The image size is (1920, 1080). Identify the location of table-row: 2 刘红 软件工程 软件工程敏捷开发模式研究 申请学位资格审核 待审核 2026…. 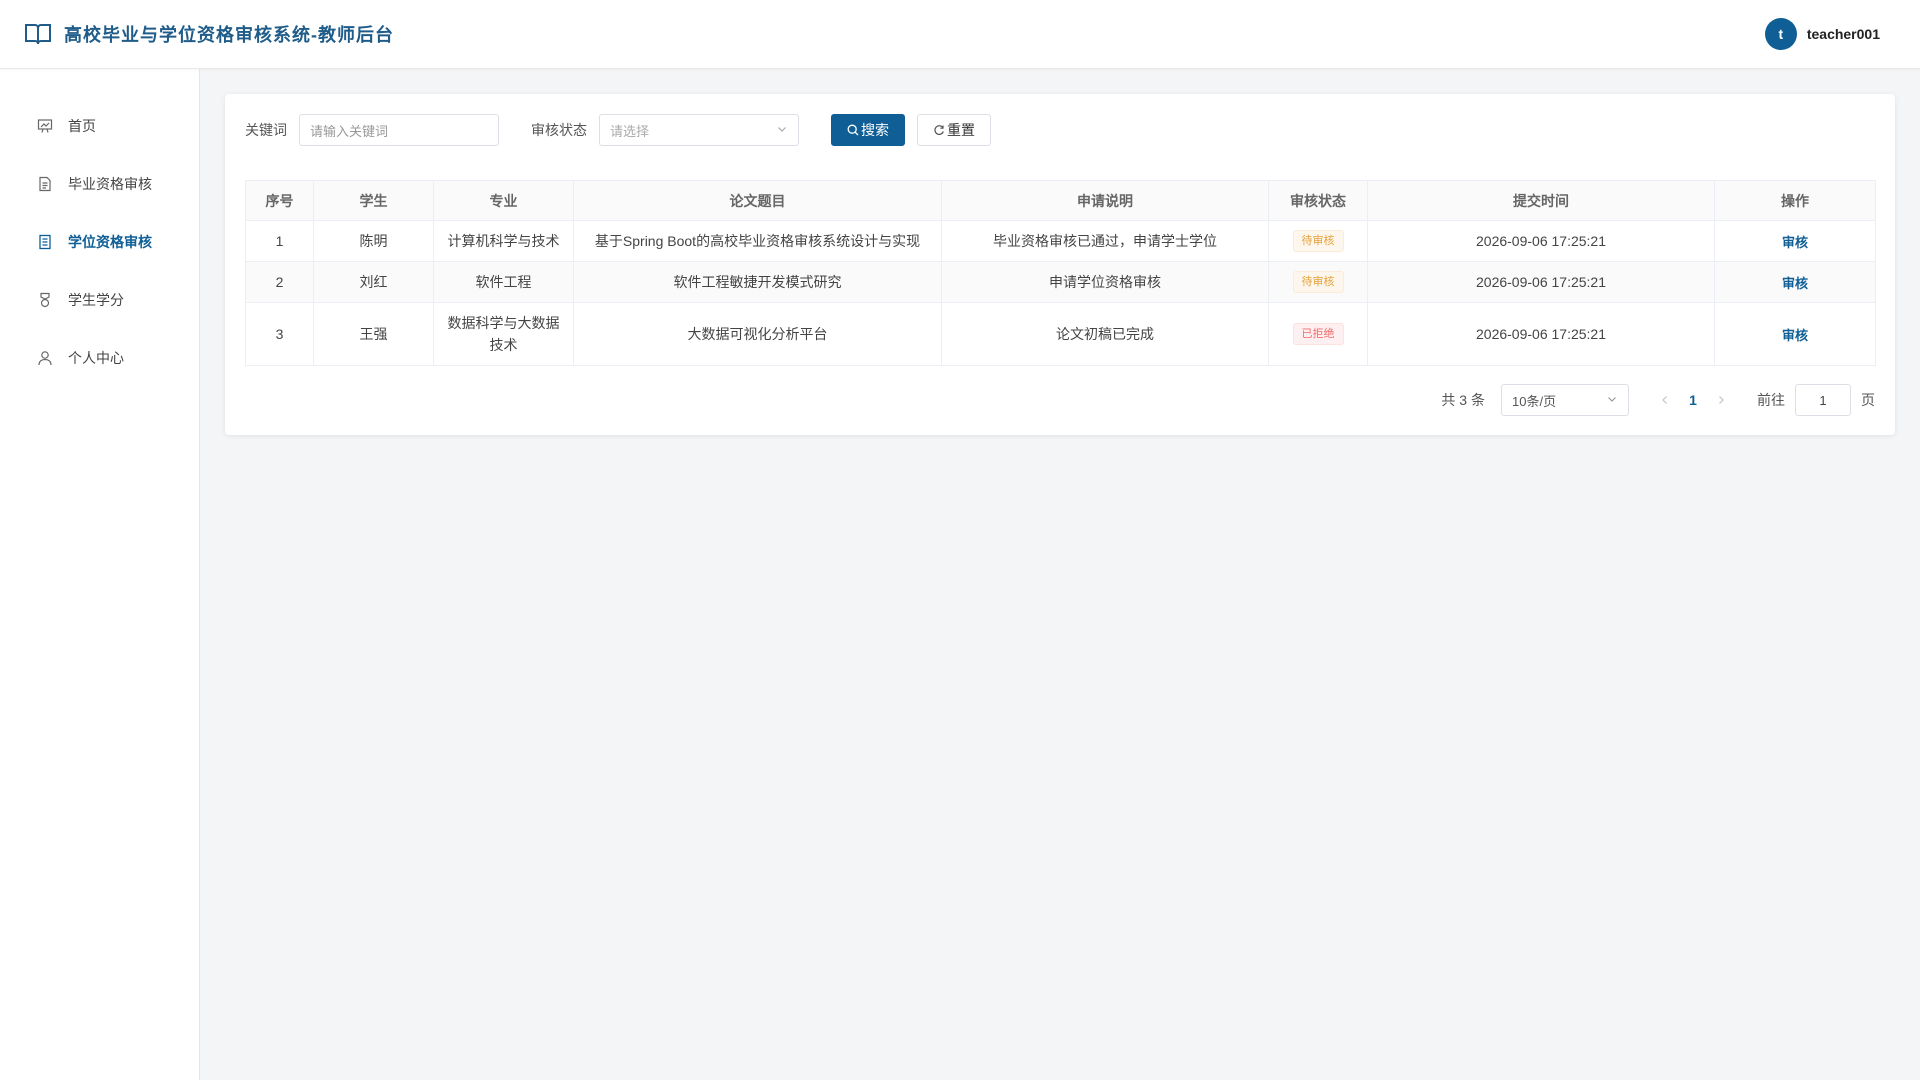
(1060, 282).